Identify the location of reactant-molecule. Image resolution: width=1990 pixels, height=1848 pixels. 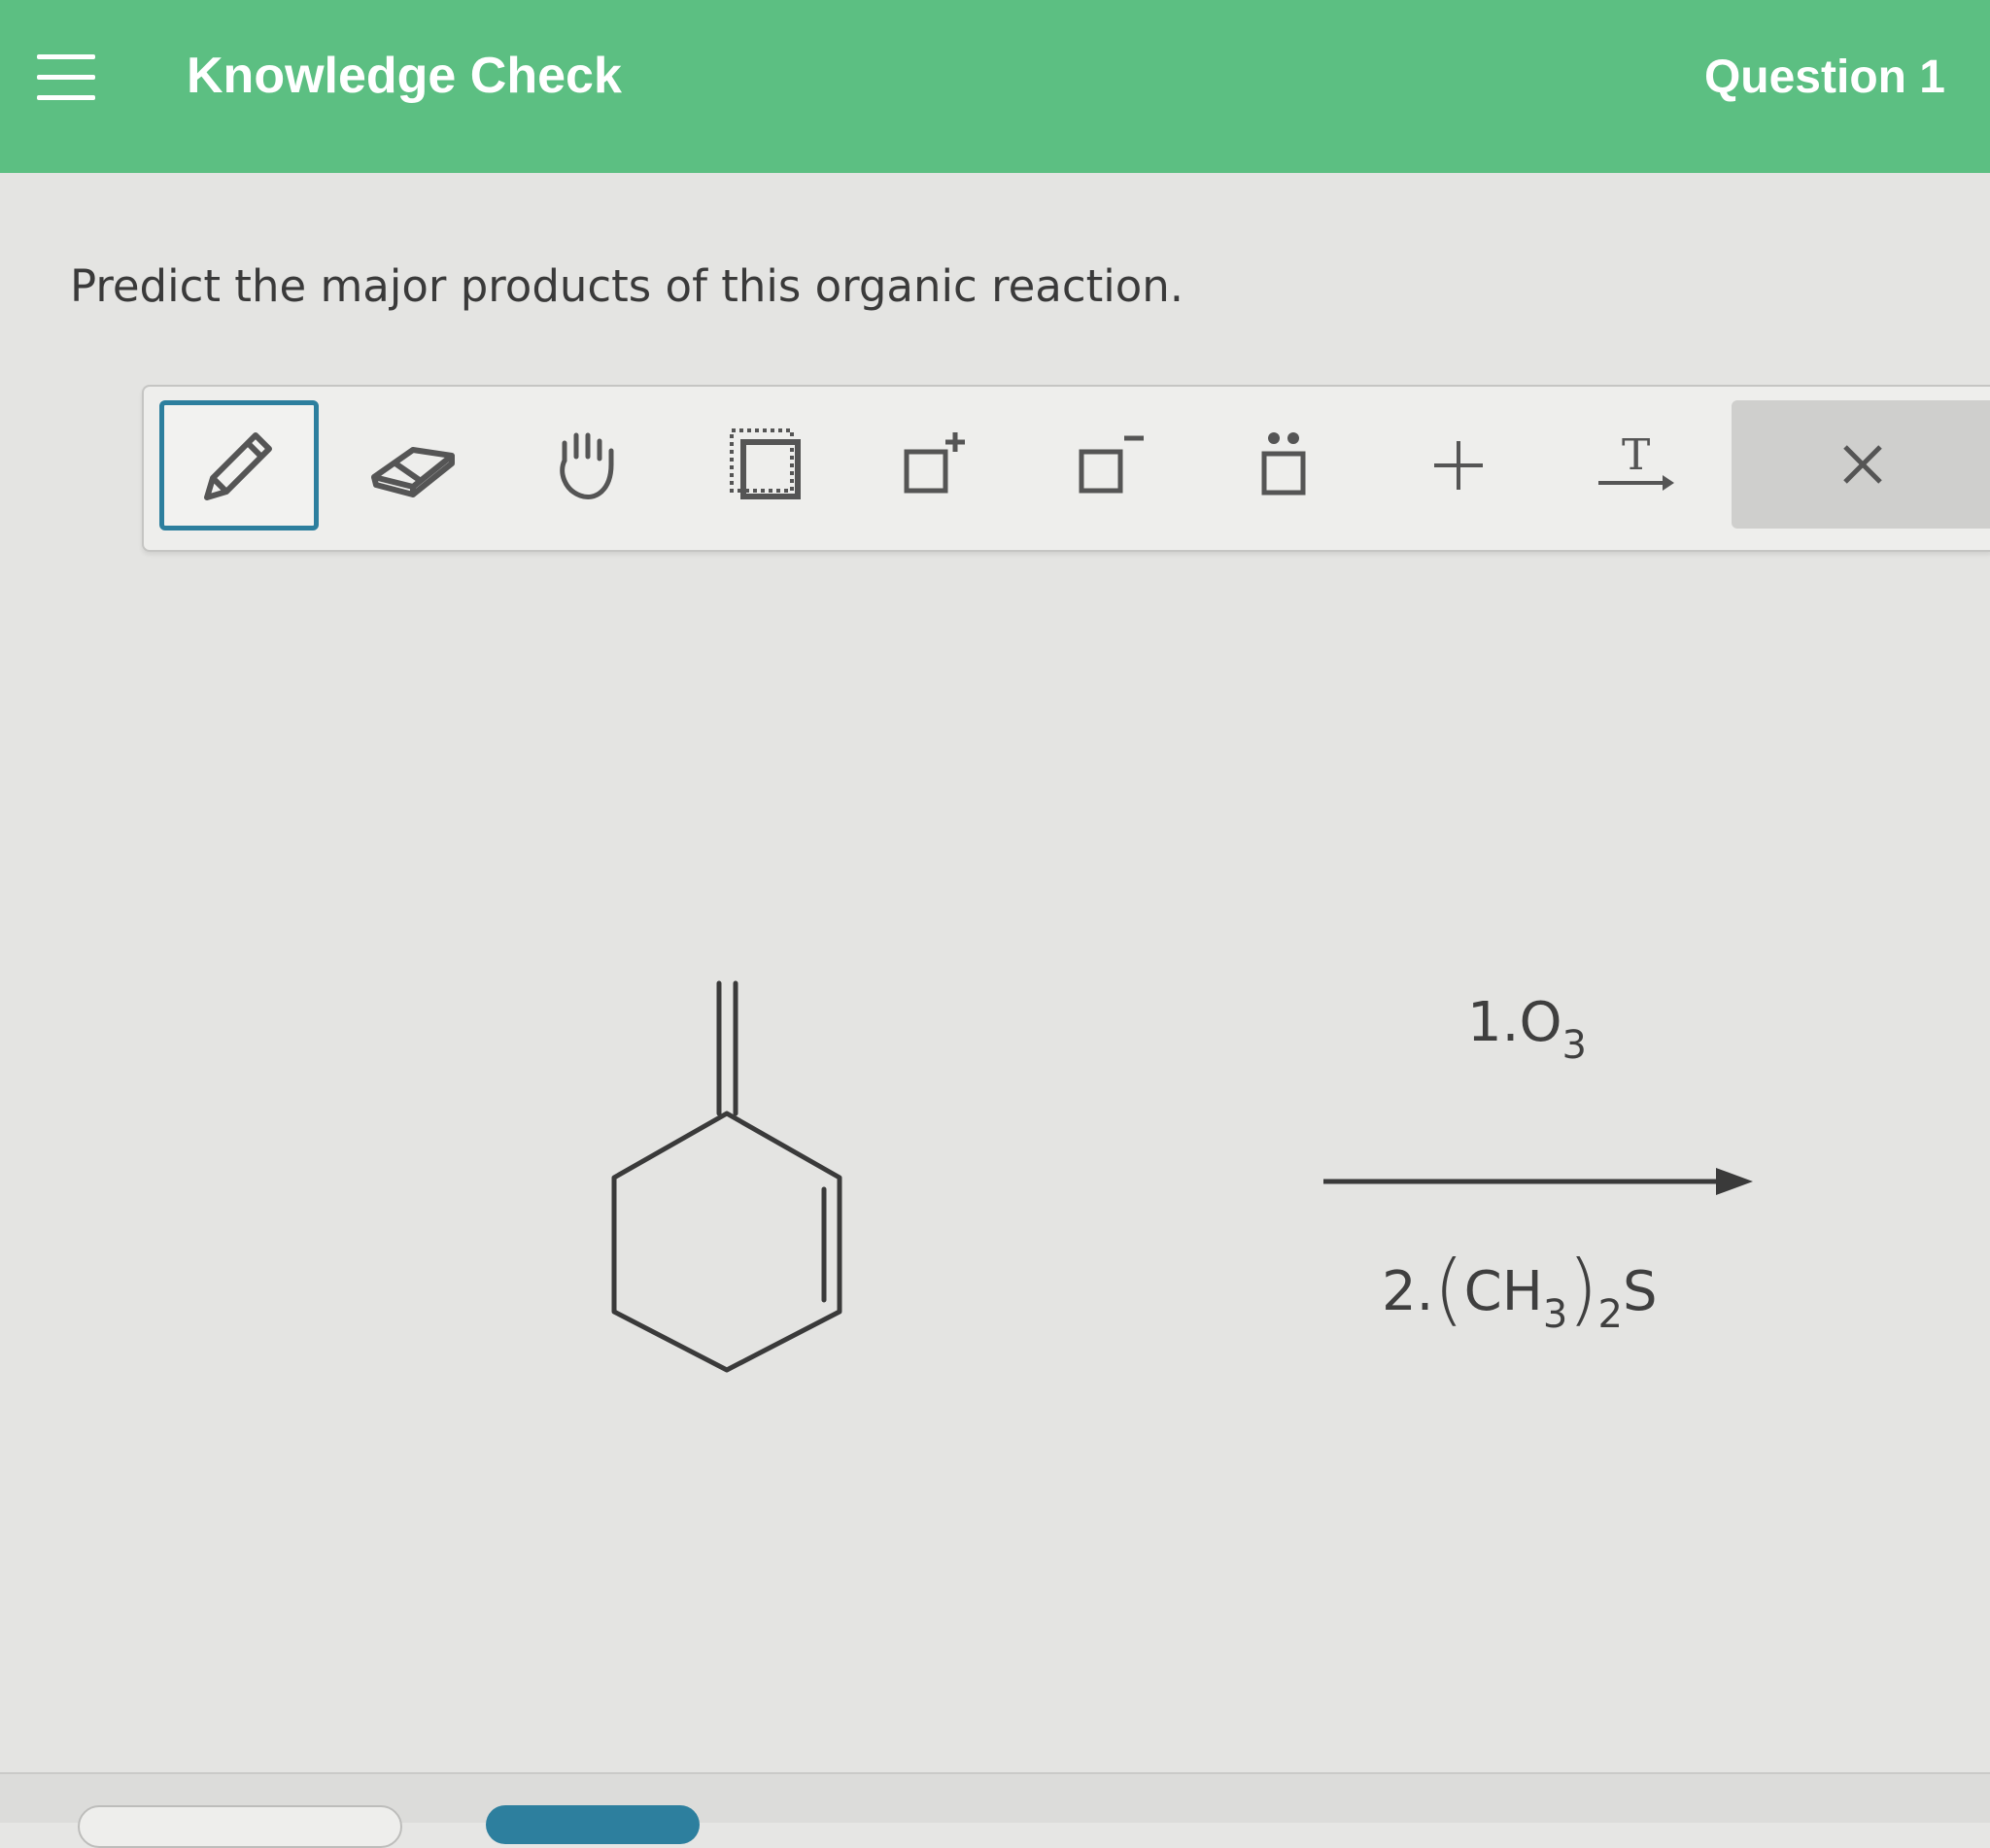
(727, 1176).